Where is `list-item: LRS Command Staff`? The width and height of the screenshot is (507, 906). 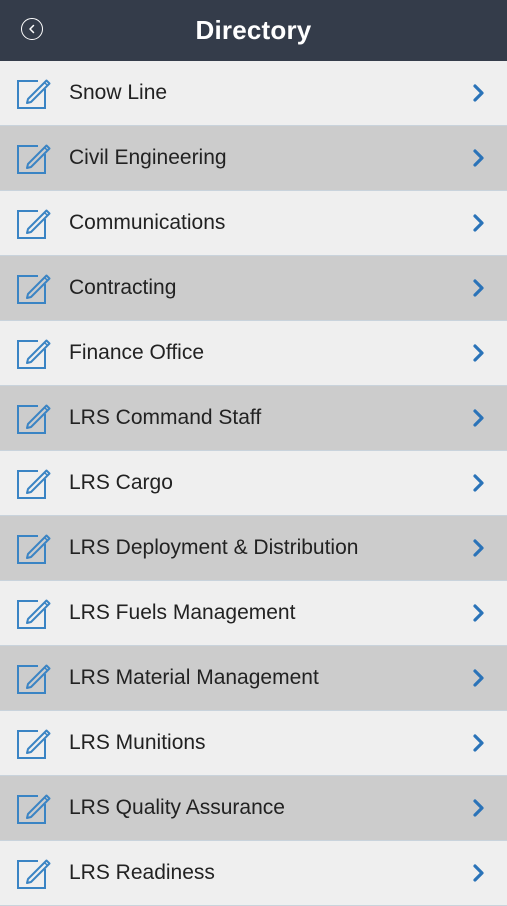 list-item: LRS Command Staff is located at coordinates (253, 418).